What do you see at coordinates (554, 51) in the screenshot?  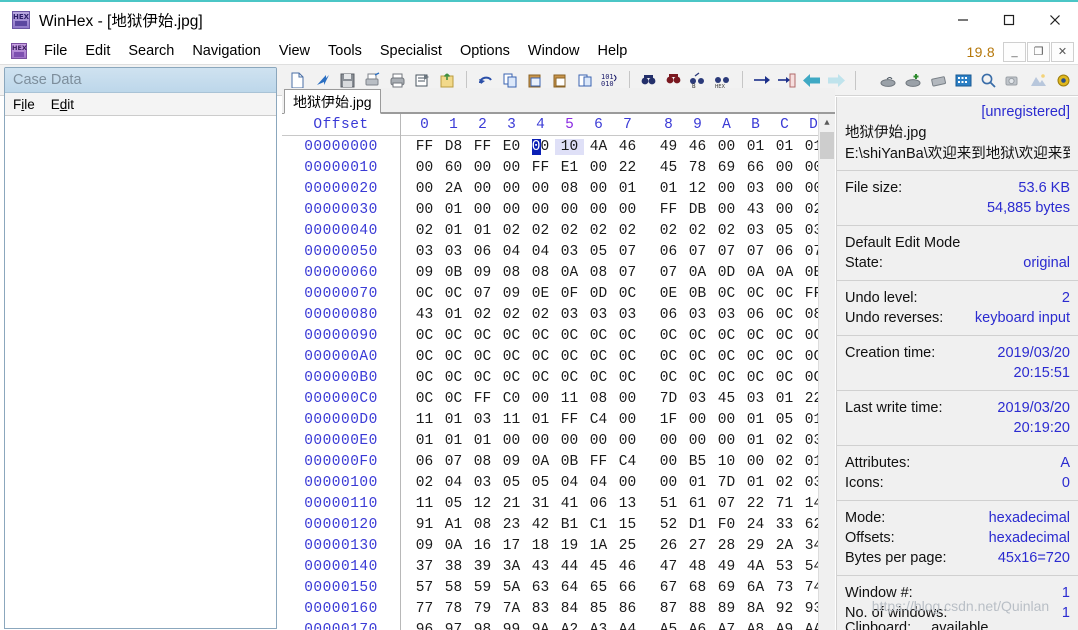 I see `menu-item-window: Window` at bounding box center [554, 51].